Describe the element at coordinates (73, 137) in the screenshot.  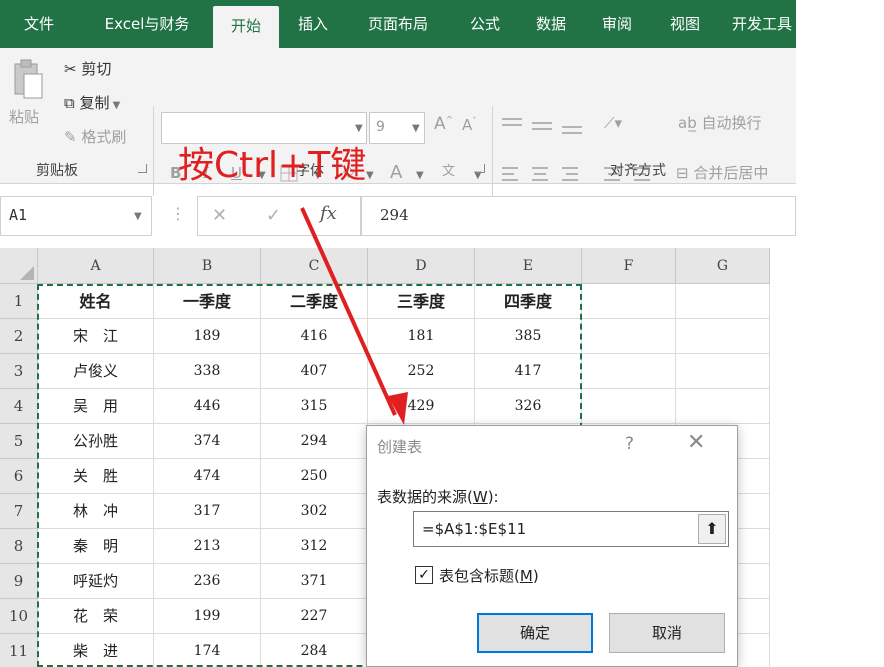
I see `brush-icon: ✎` at that location.